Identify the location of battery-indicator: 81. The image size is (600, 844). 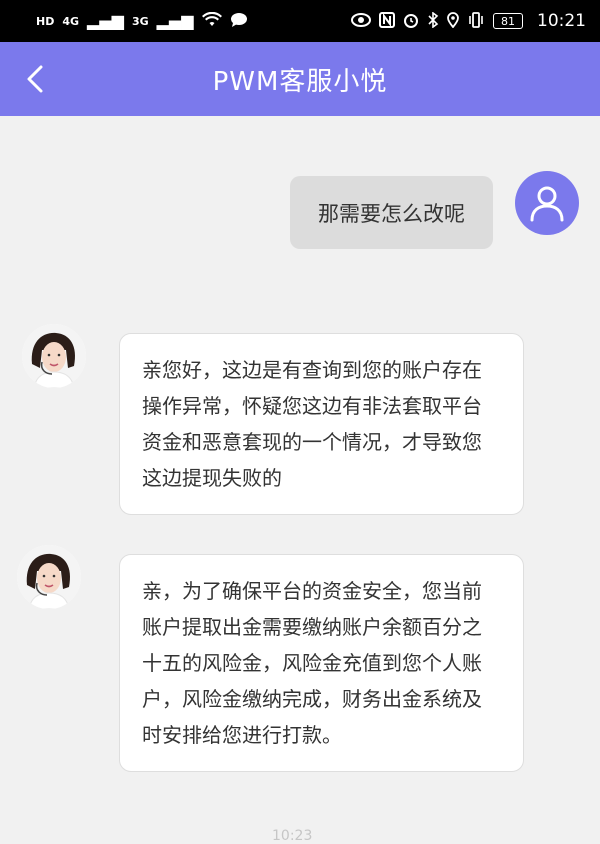
(508, 21).